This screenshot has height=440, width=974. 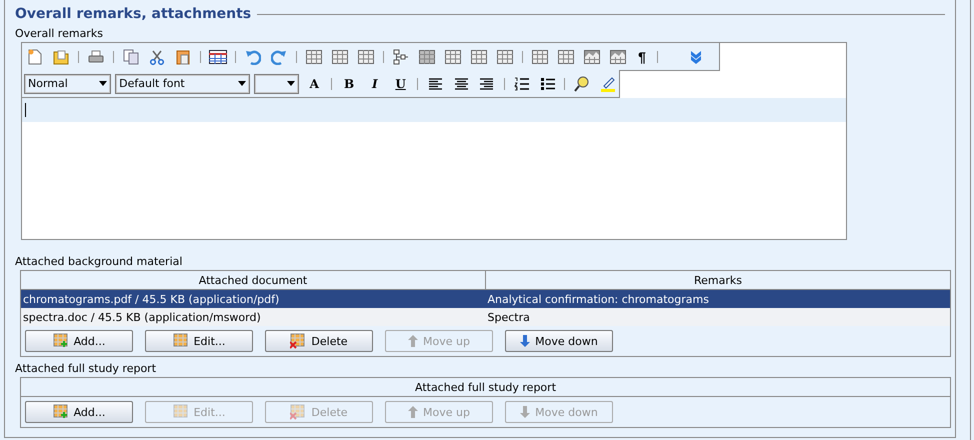 I want to click on style-dropdown: Normal, so click(x=68, y=84).